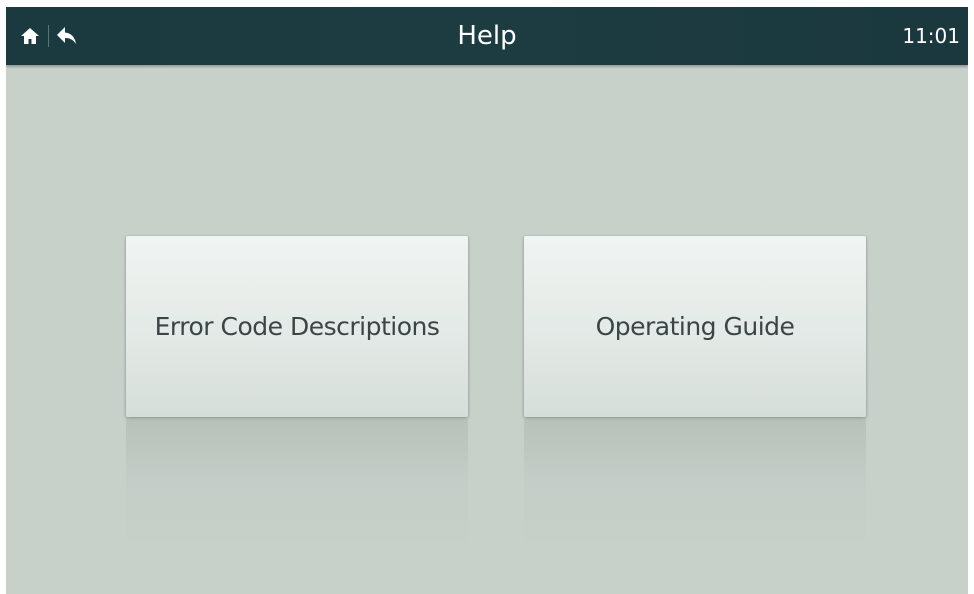  I want to click on operating-guide-button: Operating Guide, so click(695, 326).